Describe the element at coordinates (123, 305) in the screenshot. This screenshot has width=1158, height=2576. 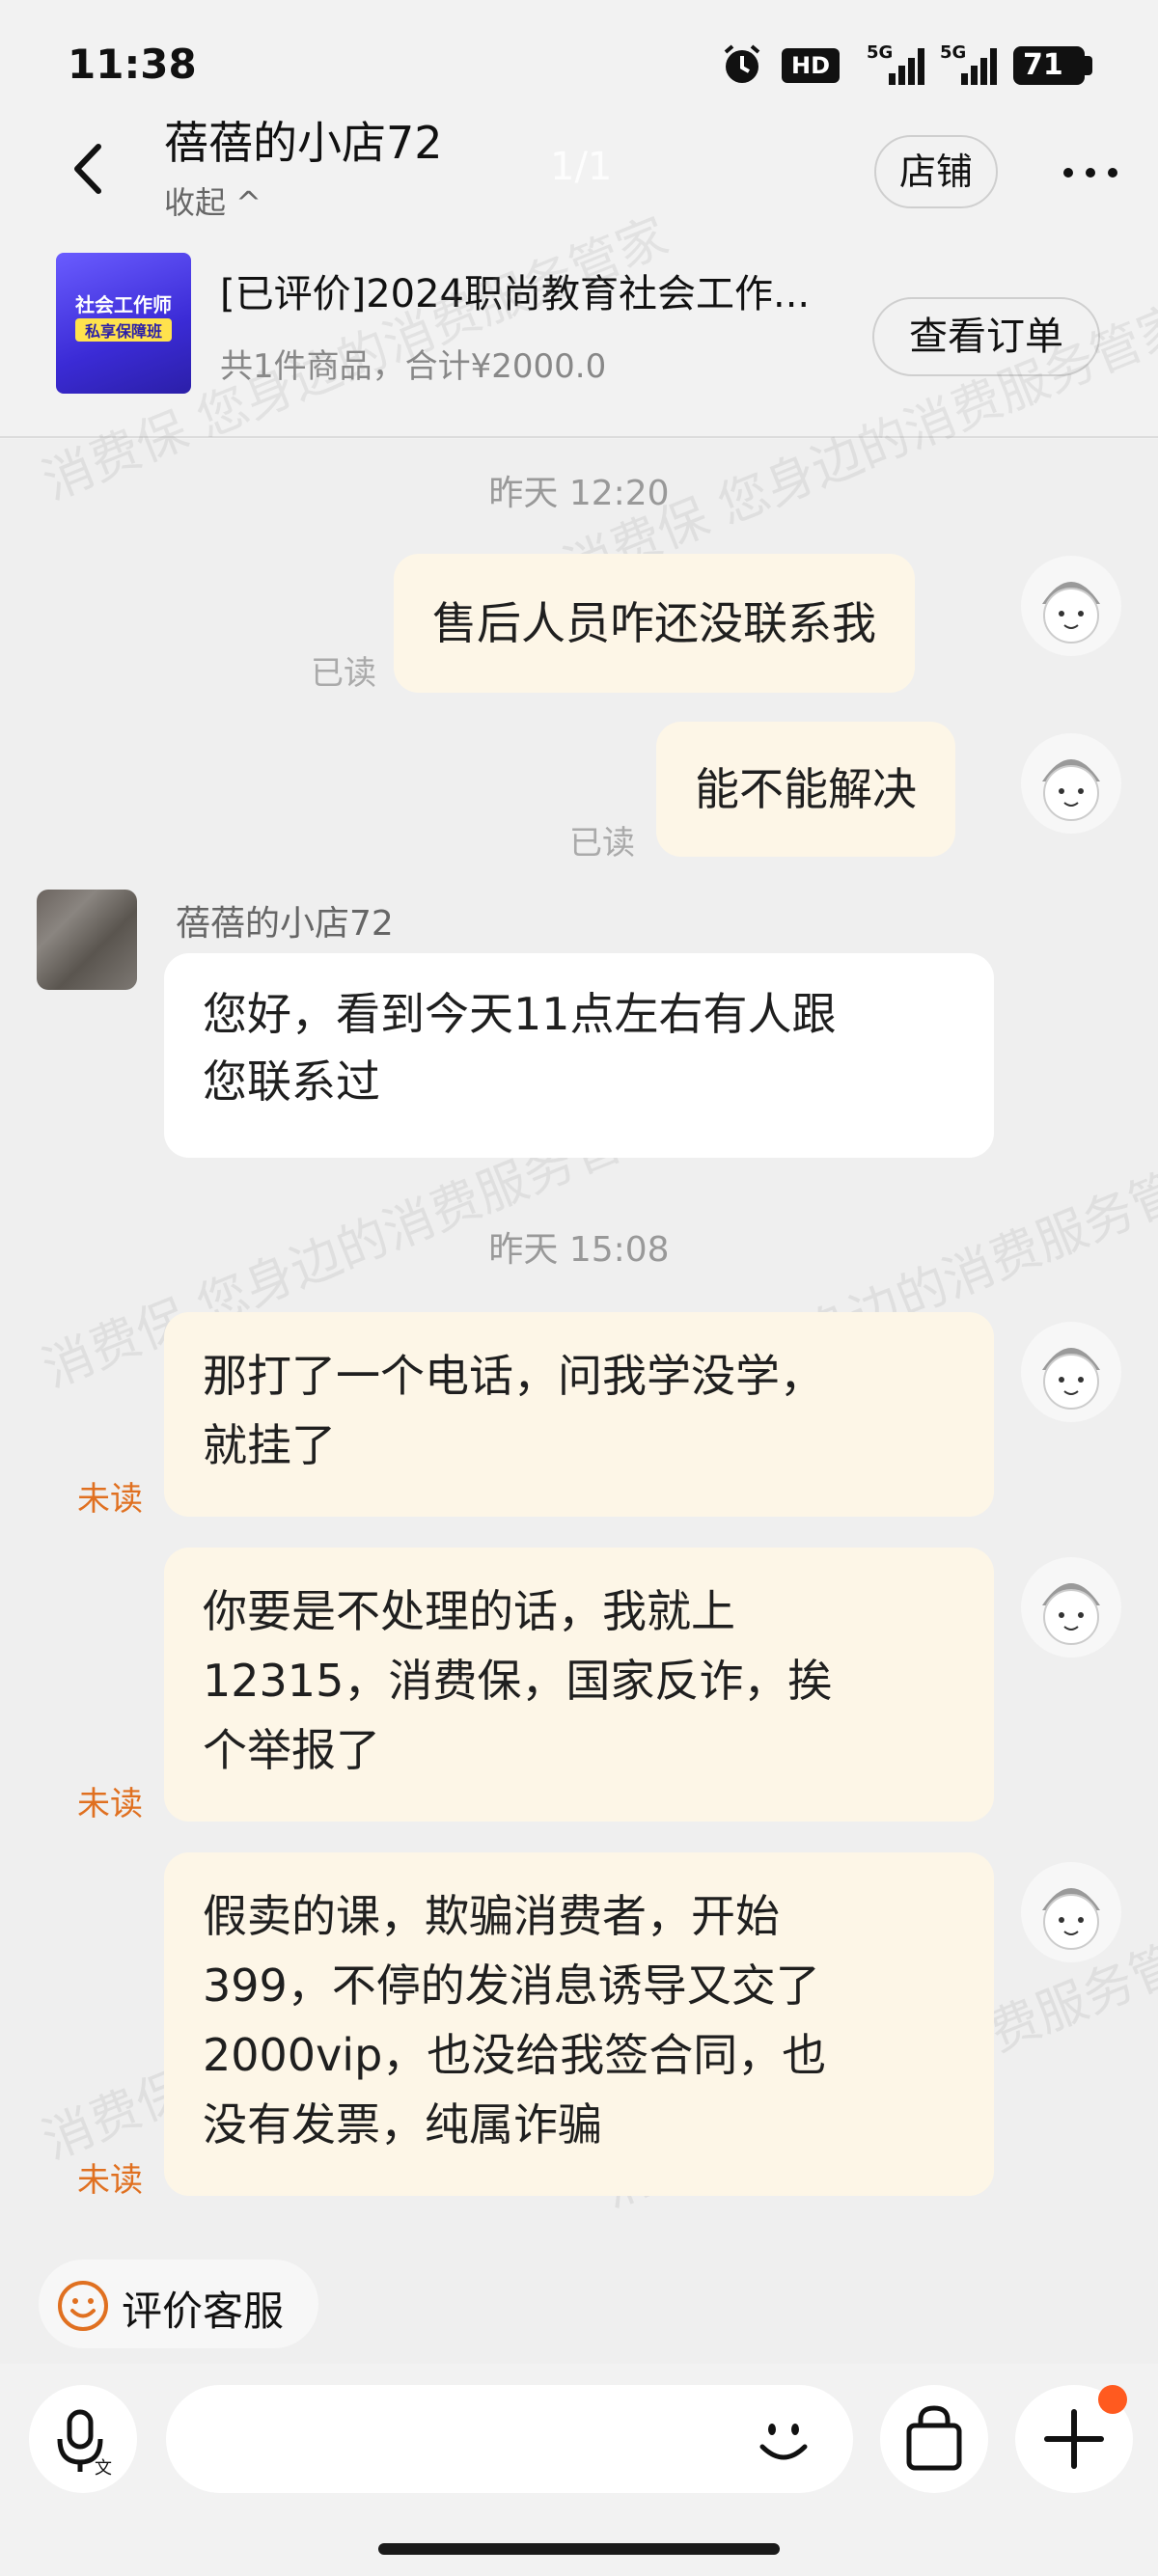
I see `thumb-title: 社会工作师` at that location.